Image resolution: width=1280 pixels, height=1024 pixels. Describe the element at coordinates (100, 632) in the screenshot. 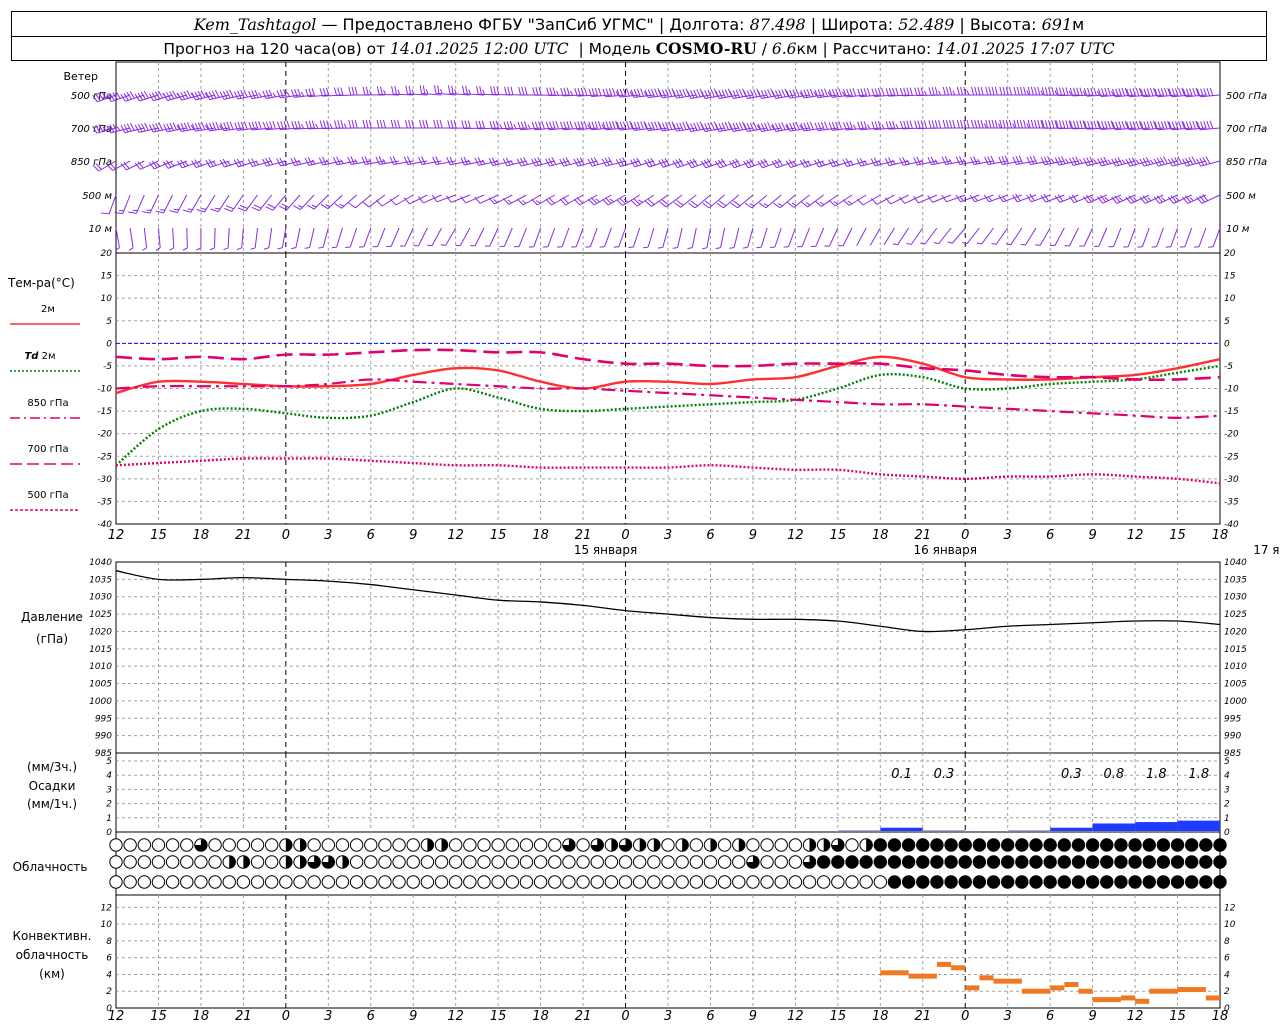

I see `pressure-tick-label: 1020` at that location.